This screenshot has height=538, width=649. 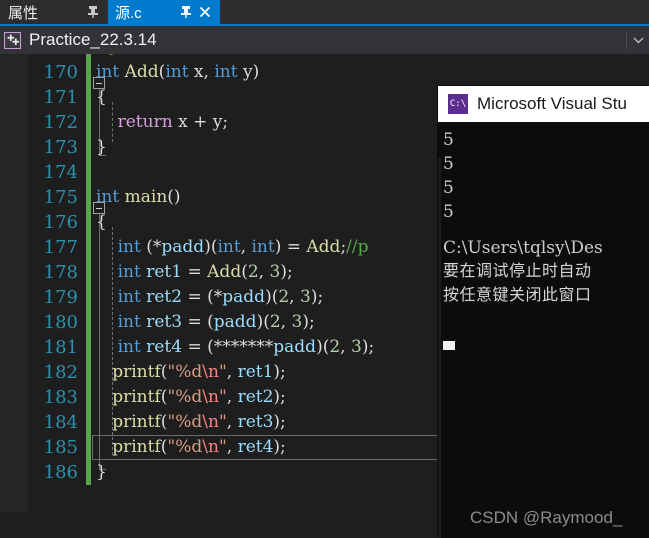 I want to click on navbar-divider, so click(x=626, y=40).